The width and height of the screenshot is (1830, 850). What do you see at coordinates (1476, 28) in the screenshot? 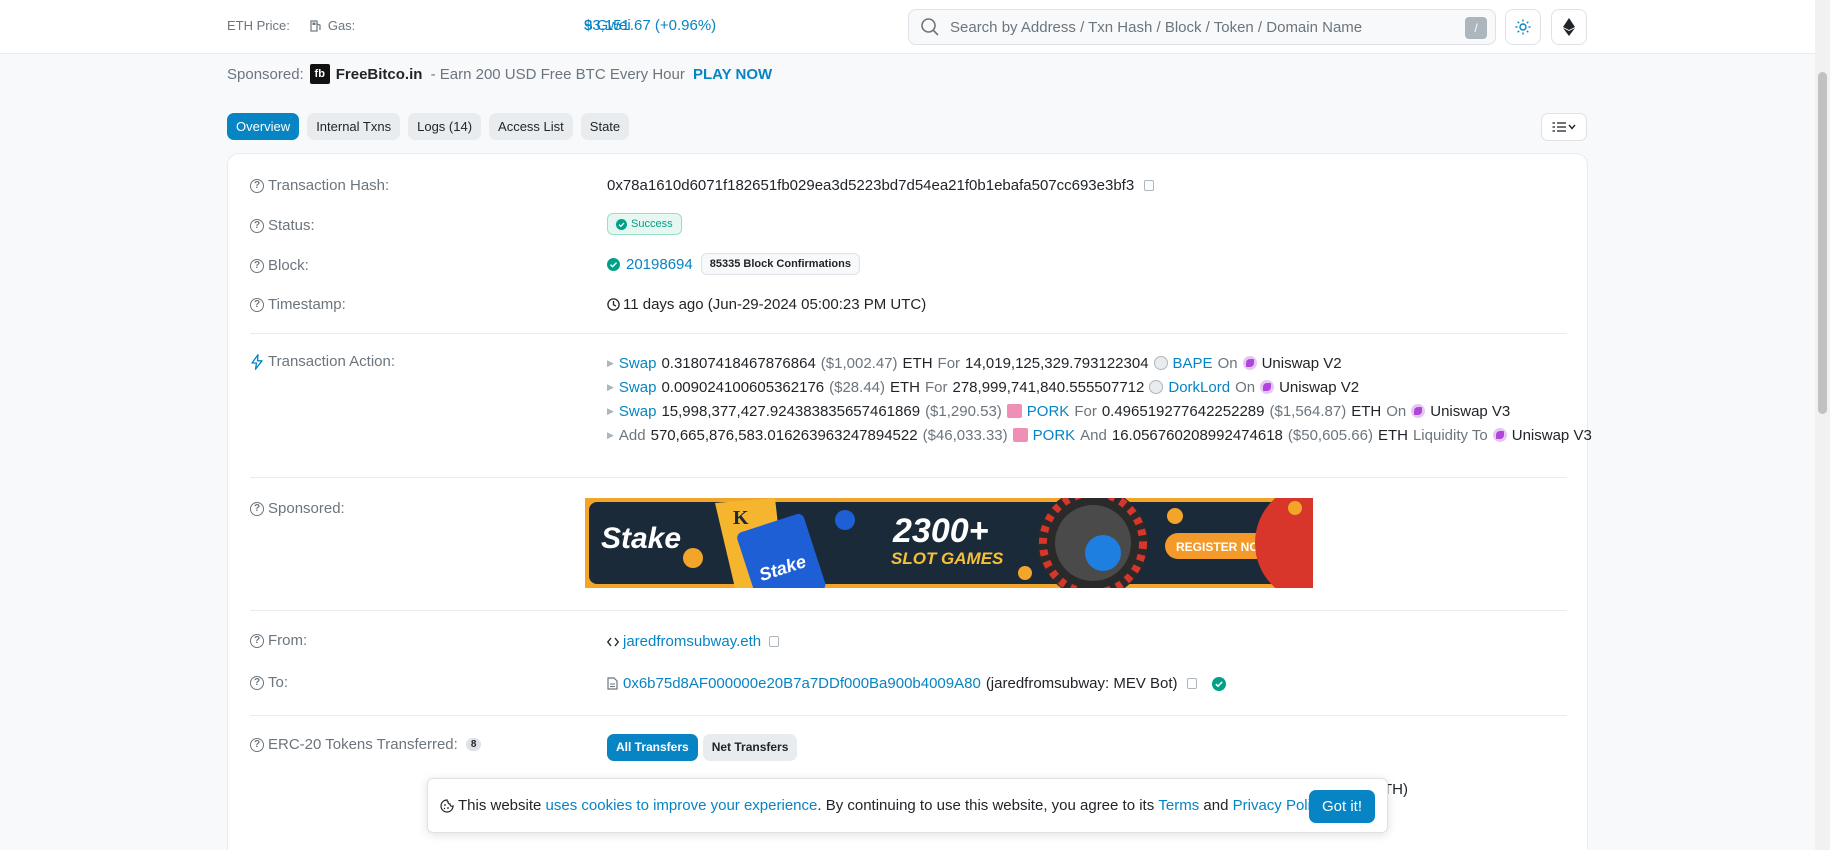
I see `search-shortcut-badge: /` at bounding box center [1476, 28].